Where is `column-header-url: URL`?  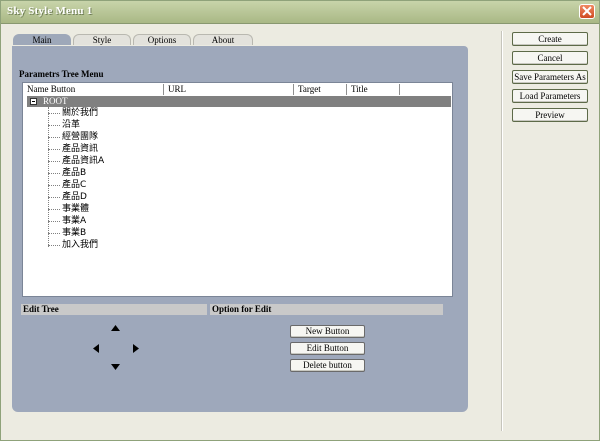
column-header-url: URL is located at coordinates (229, 89).